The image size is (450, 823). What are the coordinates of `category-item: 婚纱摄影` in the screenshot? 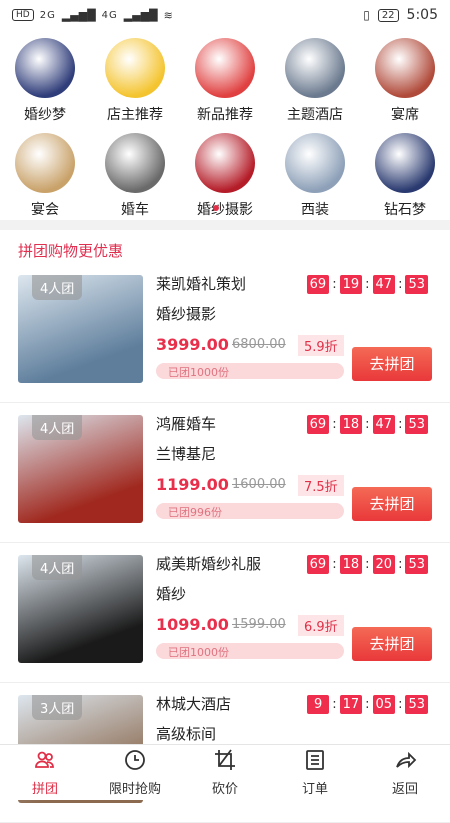 It's located at (225, 172).